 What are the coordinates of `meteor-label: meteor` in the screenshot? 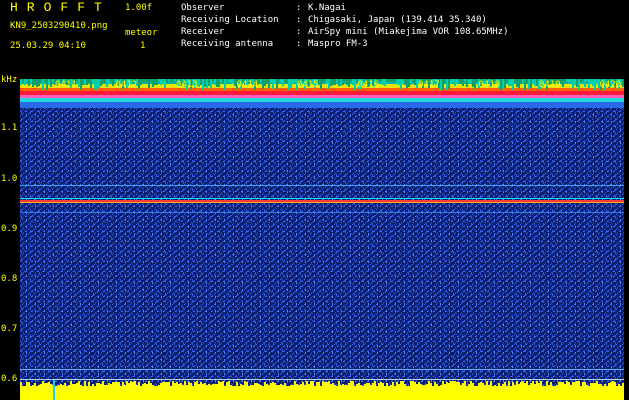 It's located at (141, 33).